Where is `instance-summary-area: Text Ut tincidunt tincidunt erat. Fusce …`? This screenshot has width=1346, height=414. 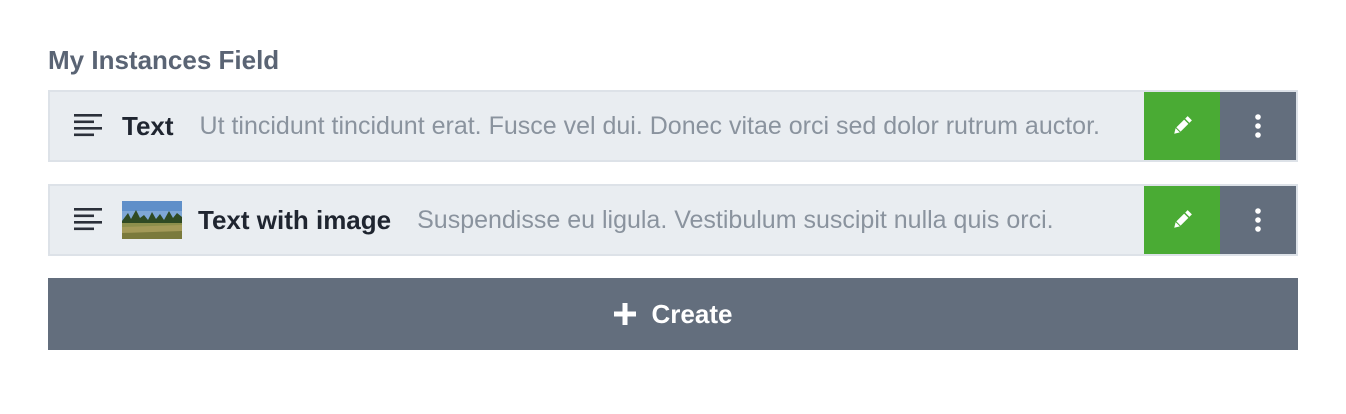 instance-summary-area: Text Ut tincidunt tincidunt erat. Fusce … is located at coordinates (597, 126).